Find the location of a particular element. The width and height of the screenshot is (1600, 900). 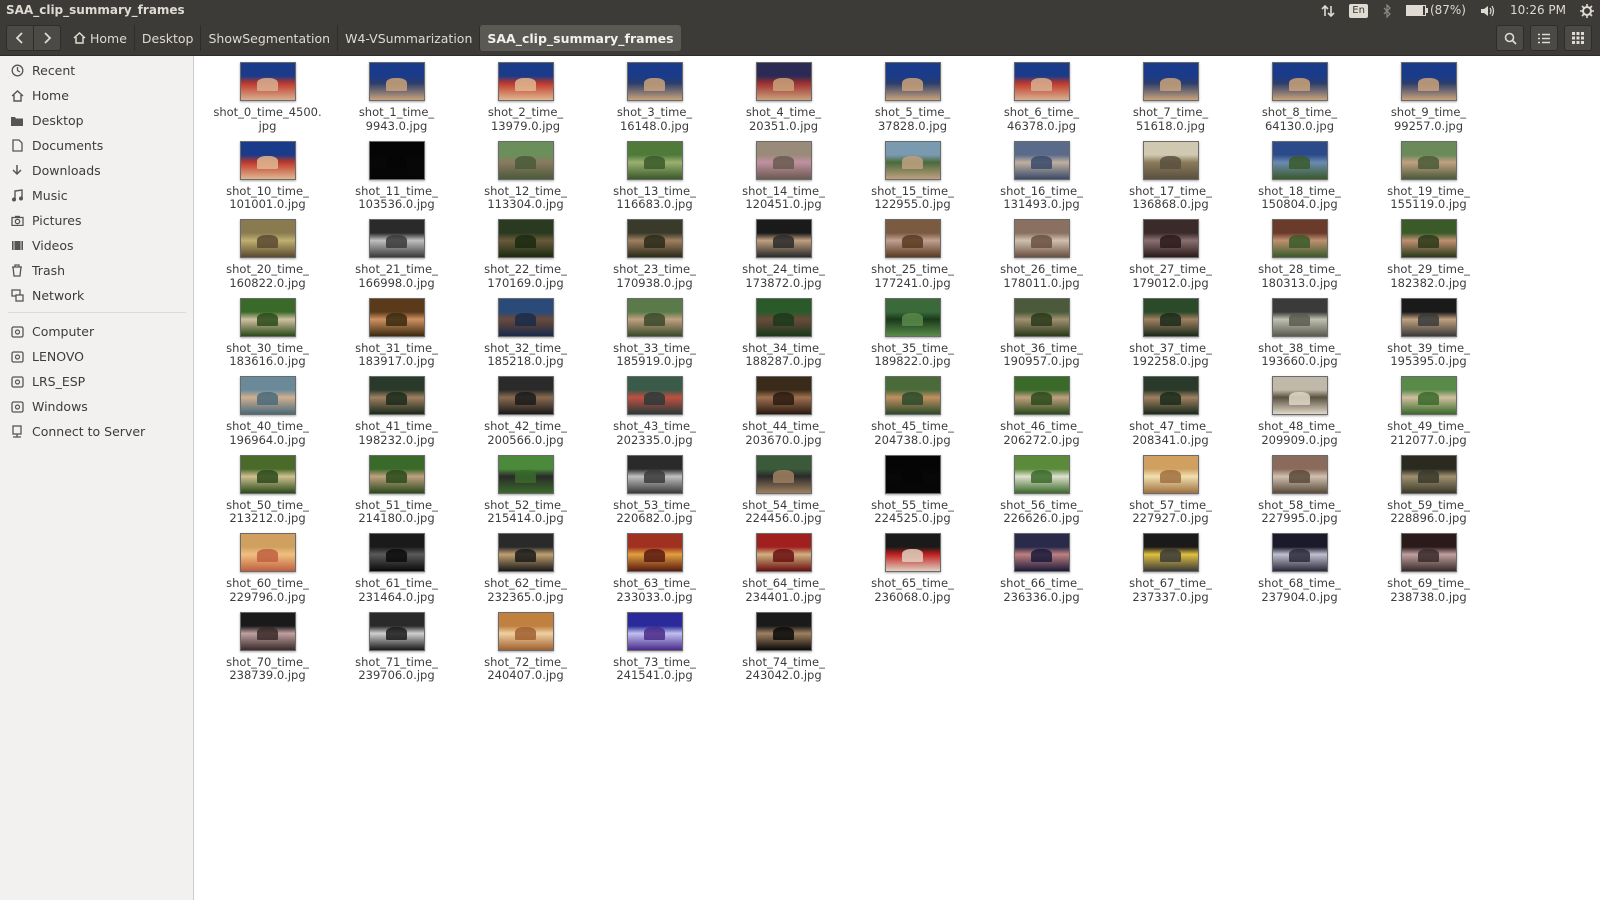

file-item: shot_48_time_ 209909.0.jpg is located at coordinates (1299, 415).